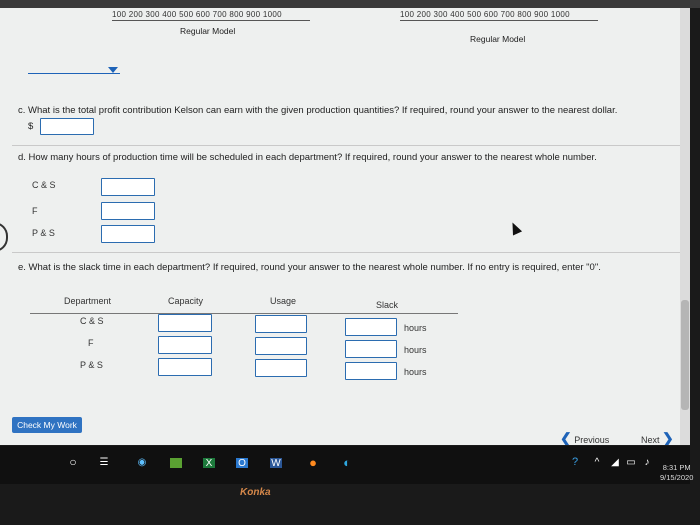  Describe the element at coordinates (387, 305) in the screenshot. I see `column-header-slack: Slack` at that location.